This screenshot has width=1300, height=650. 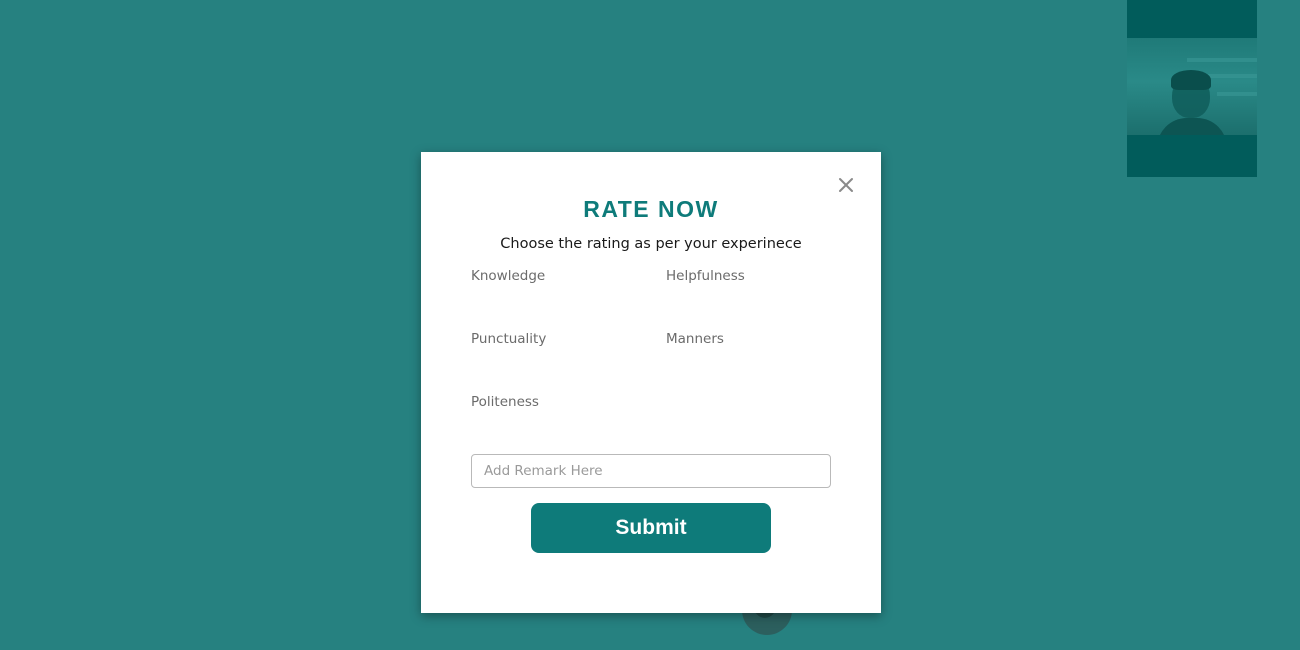 I want to click on criterion-manners: Manners, so click(x=761, y=358).